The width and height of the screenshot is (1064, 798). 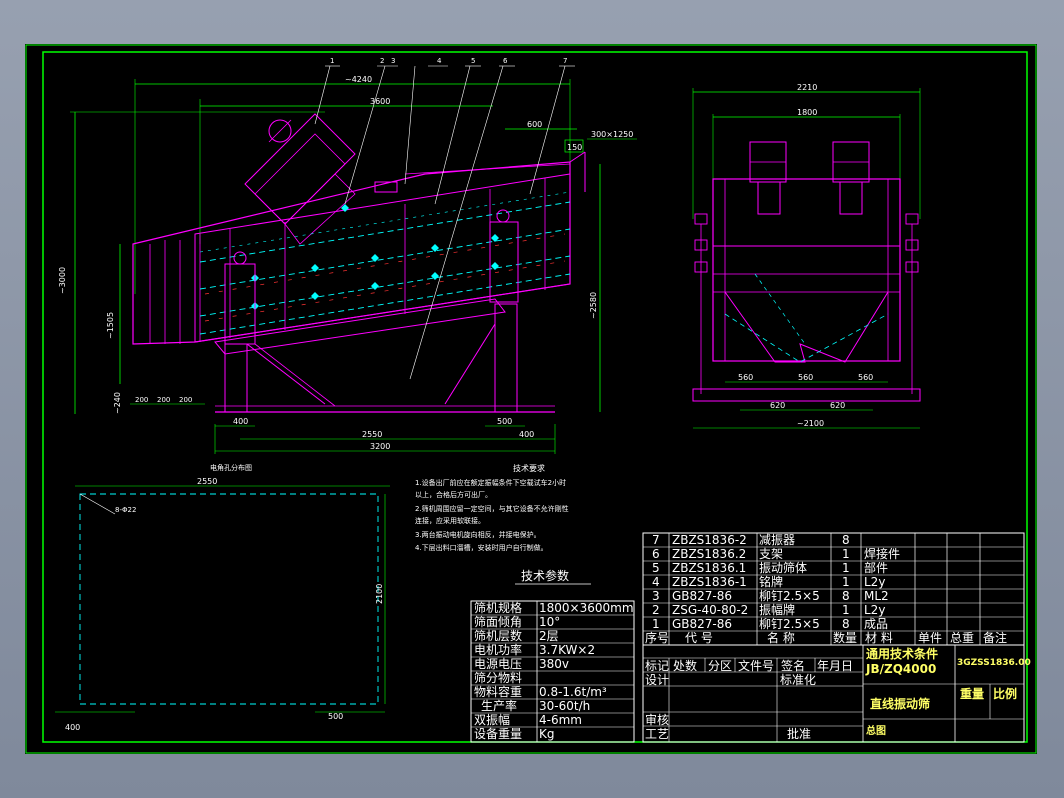 What do you see at coordinates (876, 596) in the screenshot?
I see `bom-mat-3: ML2` at bounding box center [876, 596].